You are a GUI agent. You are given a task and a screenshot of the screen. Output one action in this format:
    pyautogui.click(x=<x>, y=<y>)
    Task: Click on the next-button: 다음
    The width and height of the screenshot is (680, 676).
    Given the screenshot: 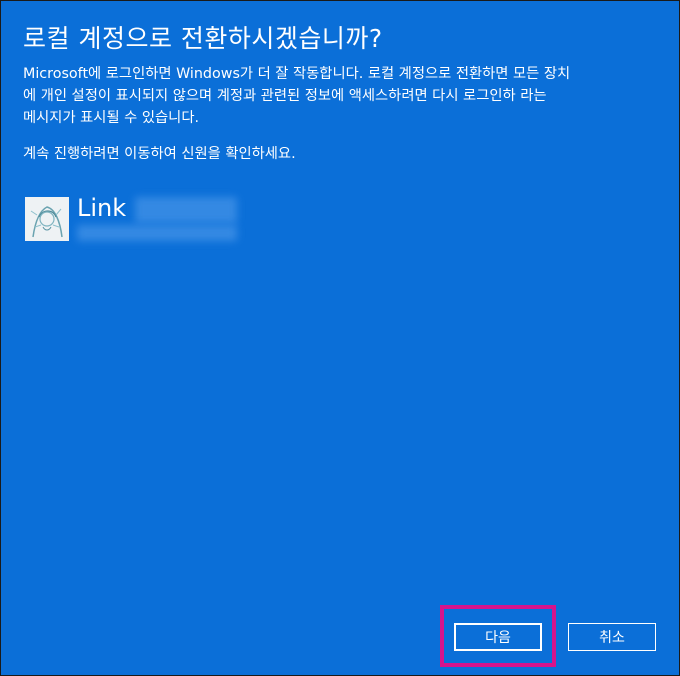 What is the action you would take?
    pyautogui.click(x=498, y=637)
    